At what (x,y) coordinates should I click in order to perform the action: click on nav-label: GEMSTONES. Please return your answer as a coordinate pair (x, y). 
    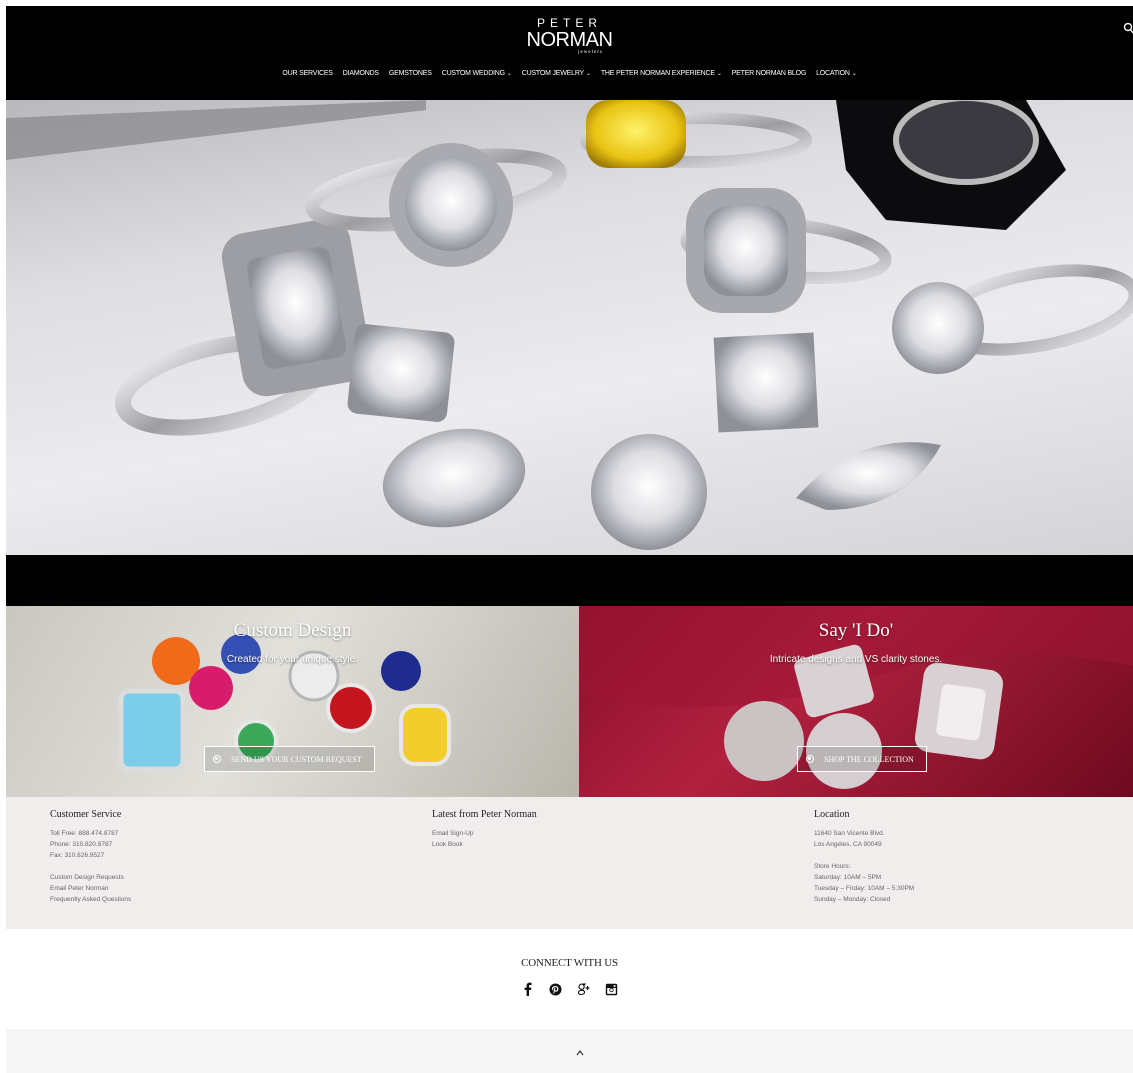
    Looking at the image, I should click on (410, 73).